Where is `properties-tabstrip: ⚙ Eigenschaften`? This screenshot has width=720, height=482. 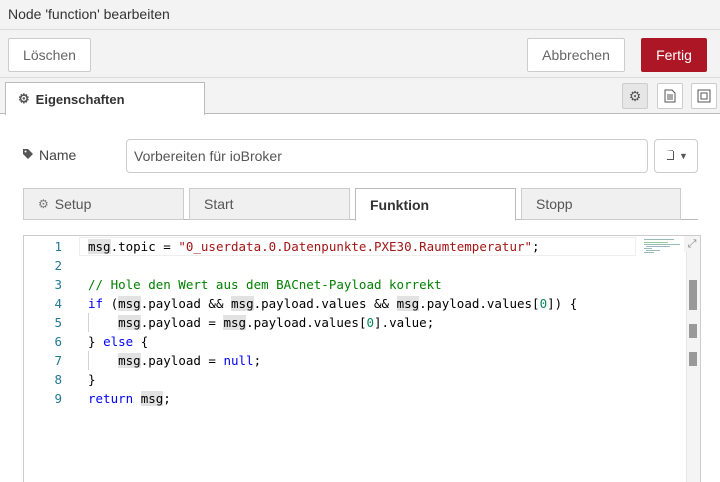 properties-tabstrip: ⚙ Eigenschaften is located at coordinates (360, 96).